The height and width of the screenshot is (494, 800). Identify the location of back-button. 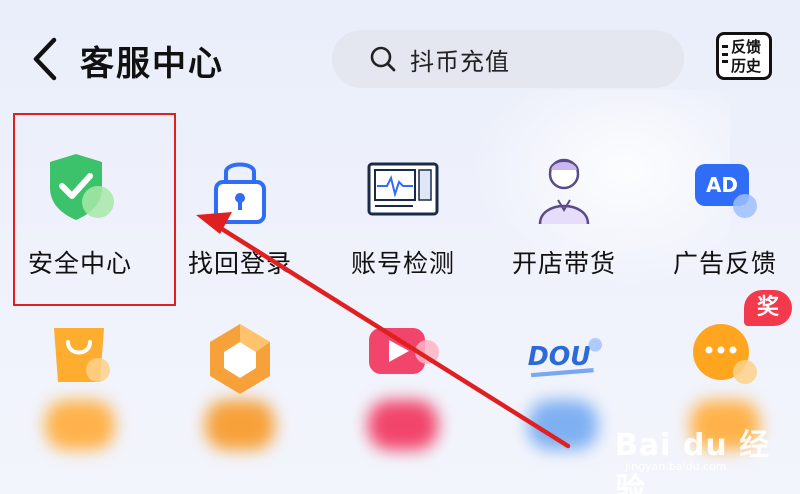
(46, 59).